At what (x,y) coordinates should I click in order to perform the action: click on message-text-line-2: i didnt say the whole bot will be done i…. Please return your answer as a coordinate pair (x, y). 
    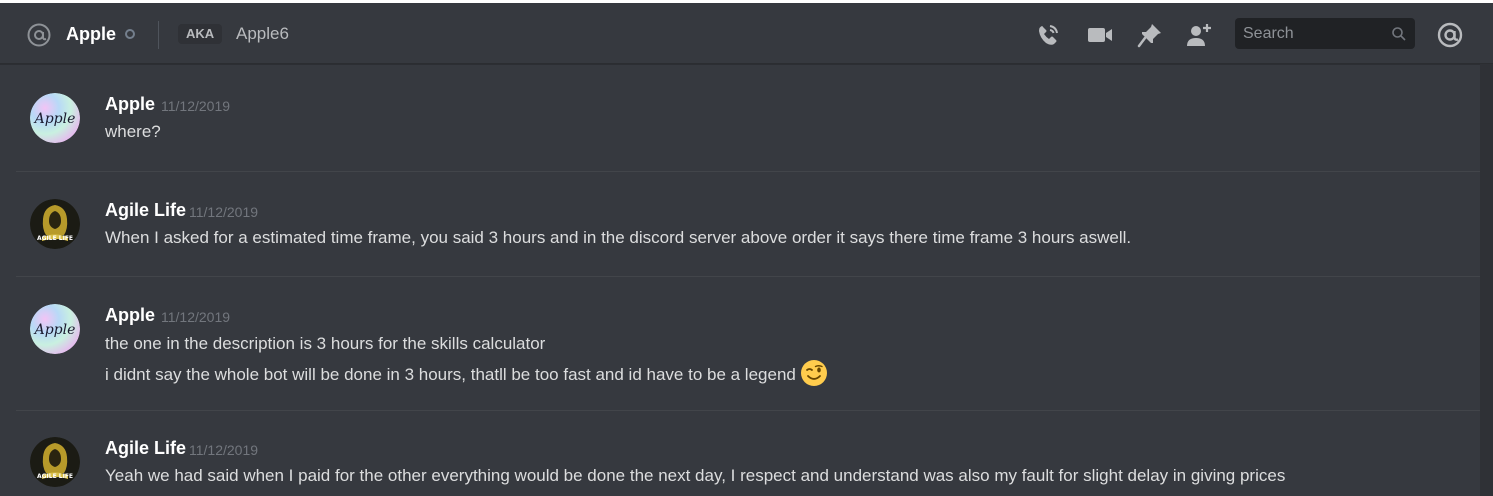
    Looking at the image, I should click on (466, 373).